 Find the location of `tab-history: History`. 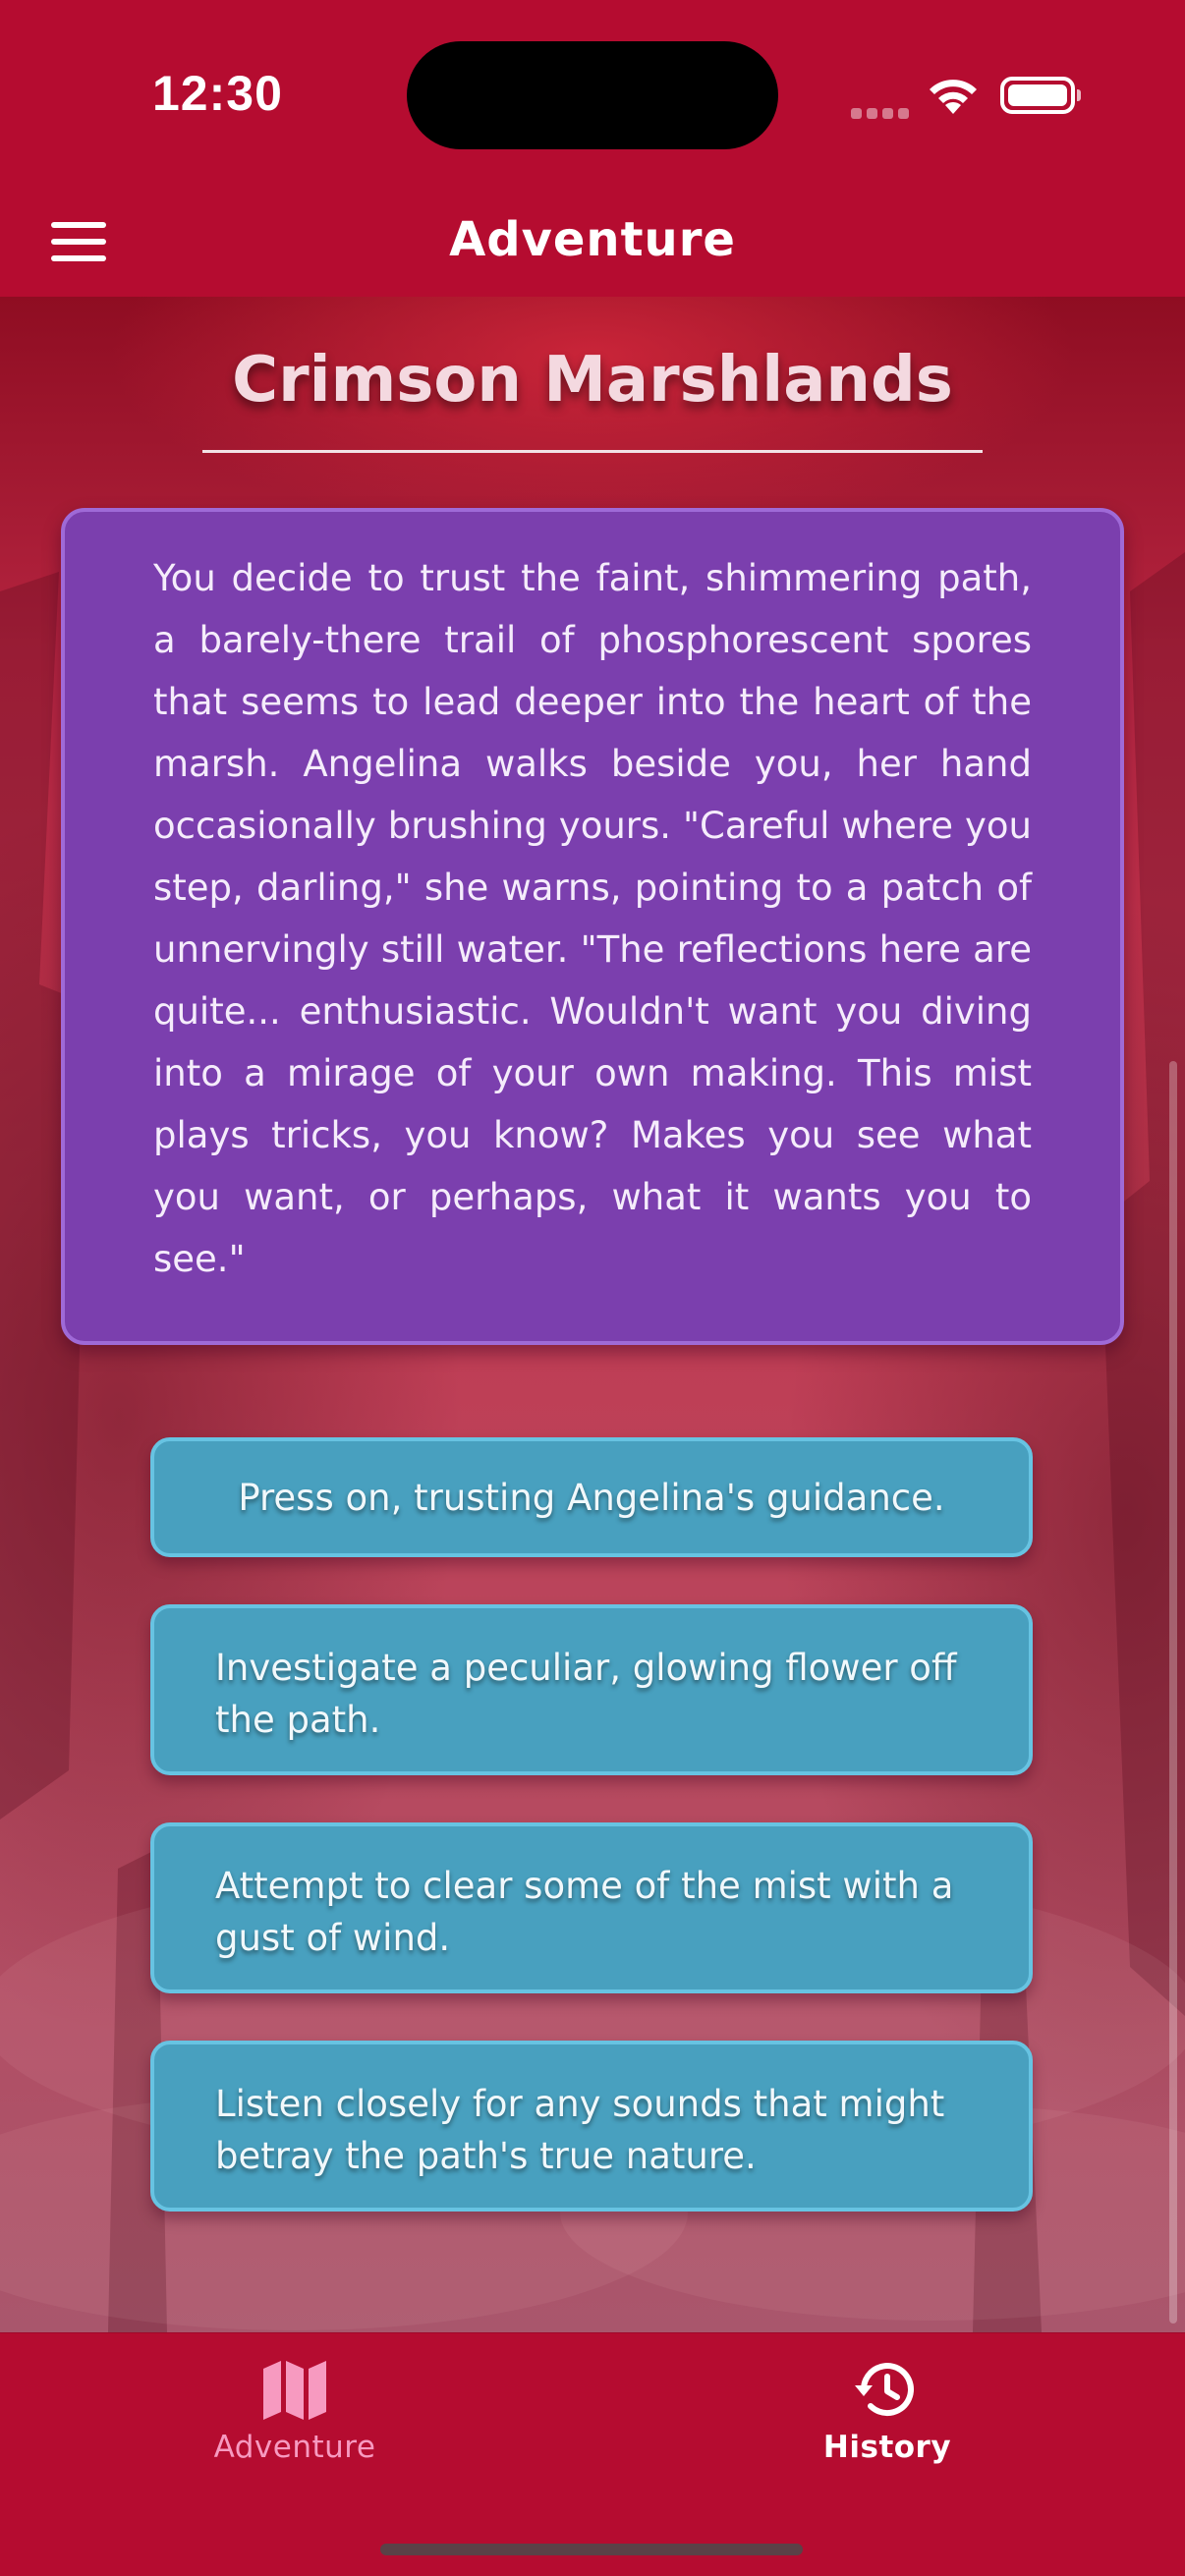

tab-history: History is located at coordinates (888, 2411).